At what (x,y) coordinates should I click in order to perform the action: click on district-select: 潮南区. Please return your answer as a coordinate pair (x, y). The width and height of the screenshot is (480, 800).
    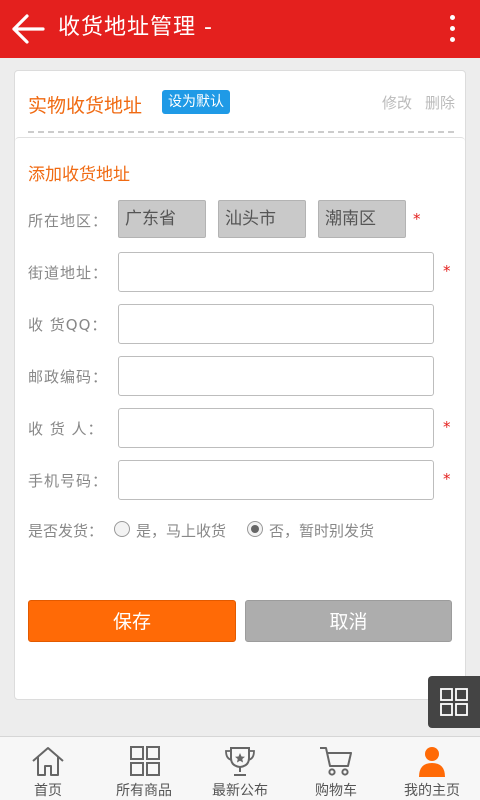
    Looking at the image, I should click on (362, 219).